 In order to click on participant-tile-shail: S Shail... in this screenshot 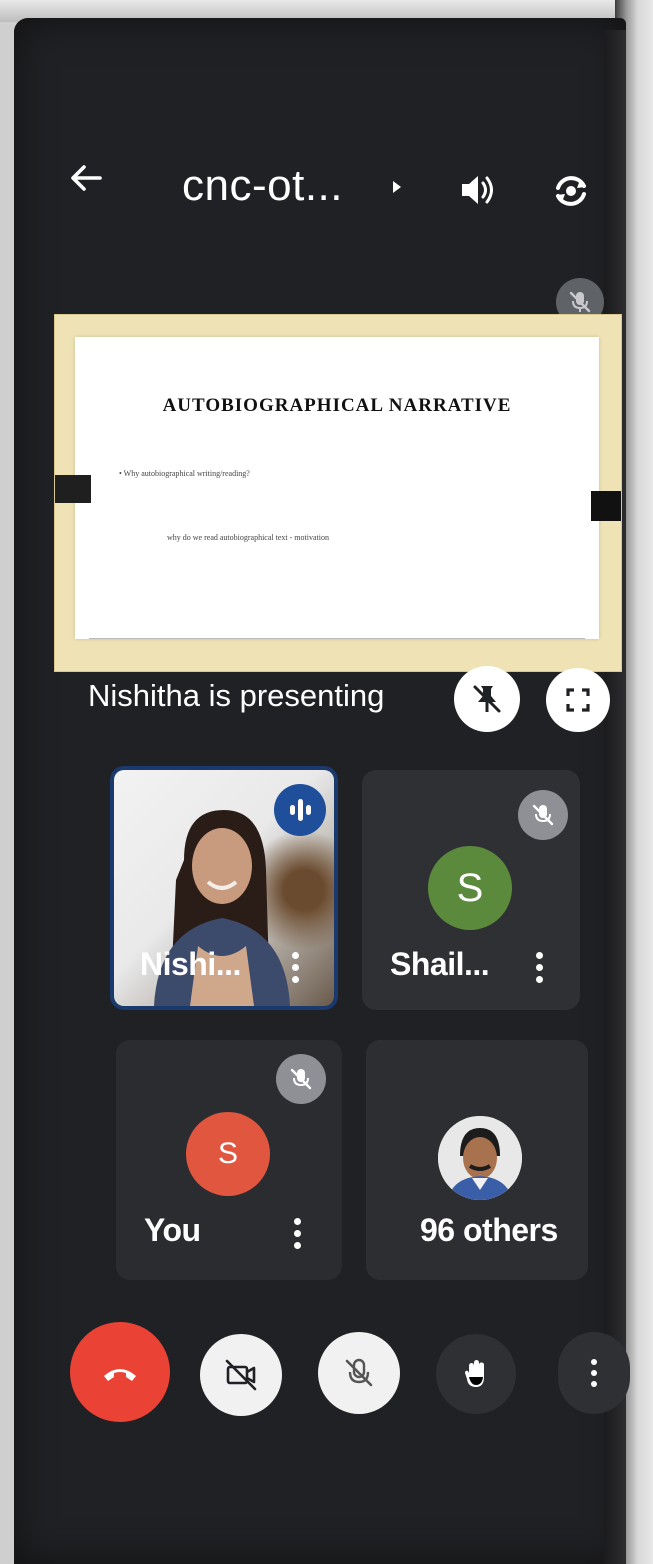, I will do `click(471, 890)`.